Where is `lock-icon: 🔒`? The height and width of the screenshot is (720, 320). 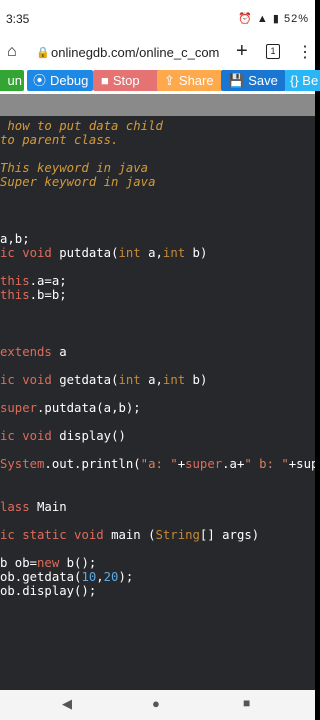 lock-icon: 🔒 is located at coordinates (43, 52).